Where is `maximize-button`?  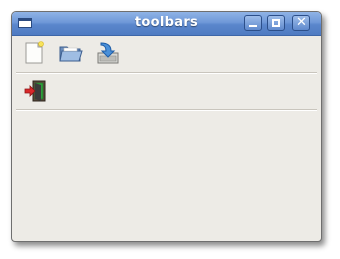 maximize-button is located at coordinates (276, 23).